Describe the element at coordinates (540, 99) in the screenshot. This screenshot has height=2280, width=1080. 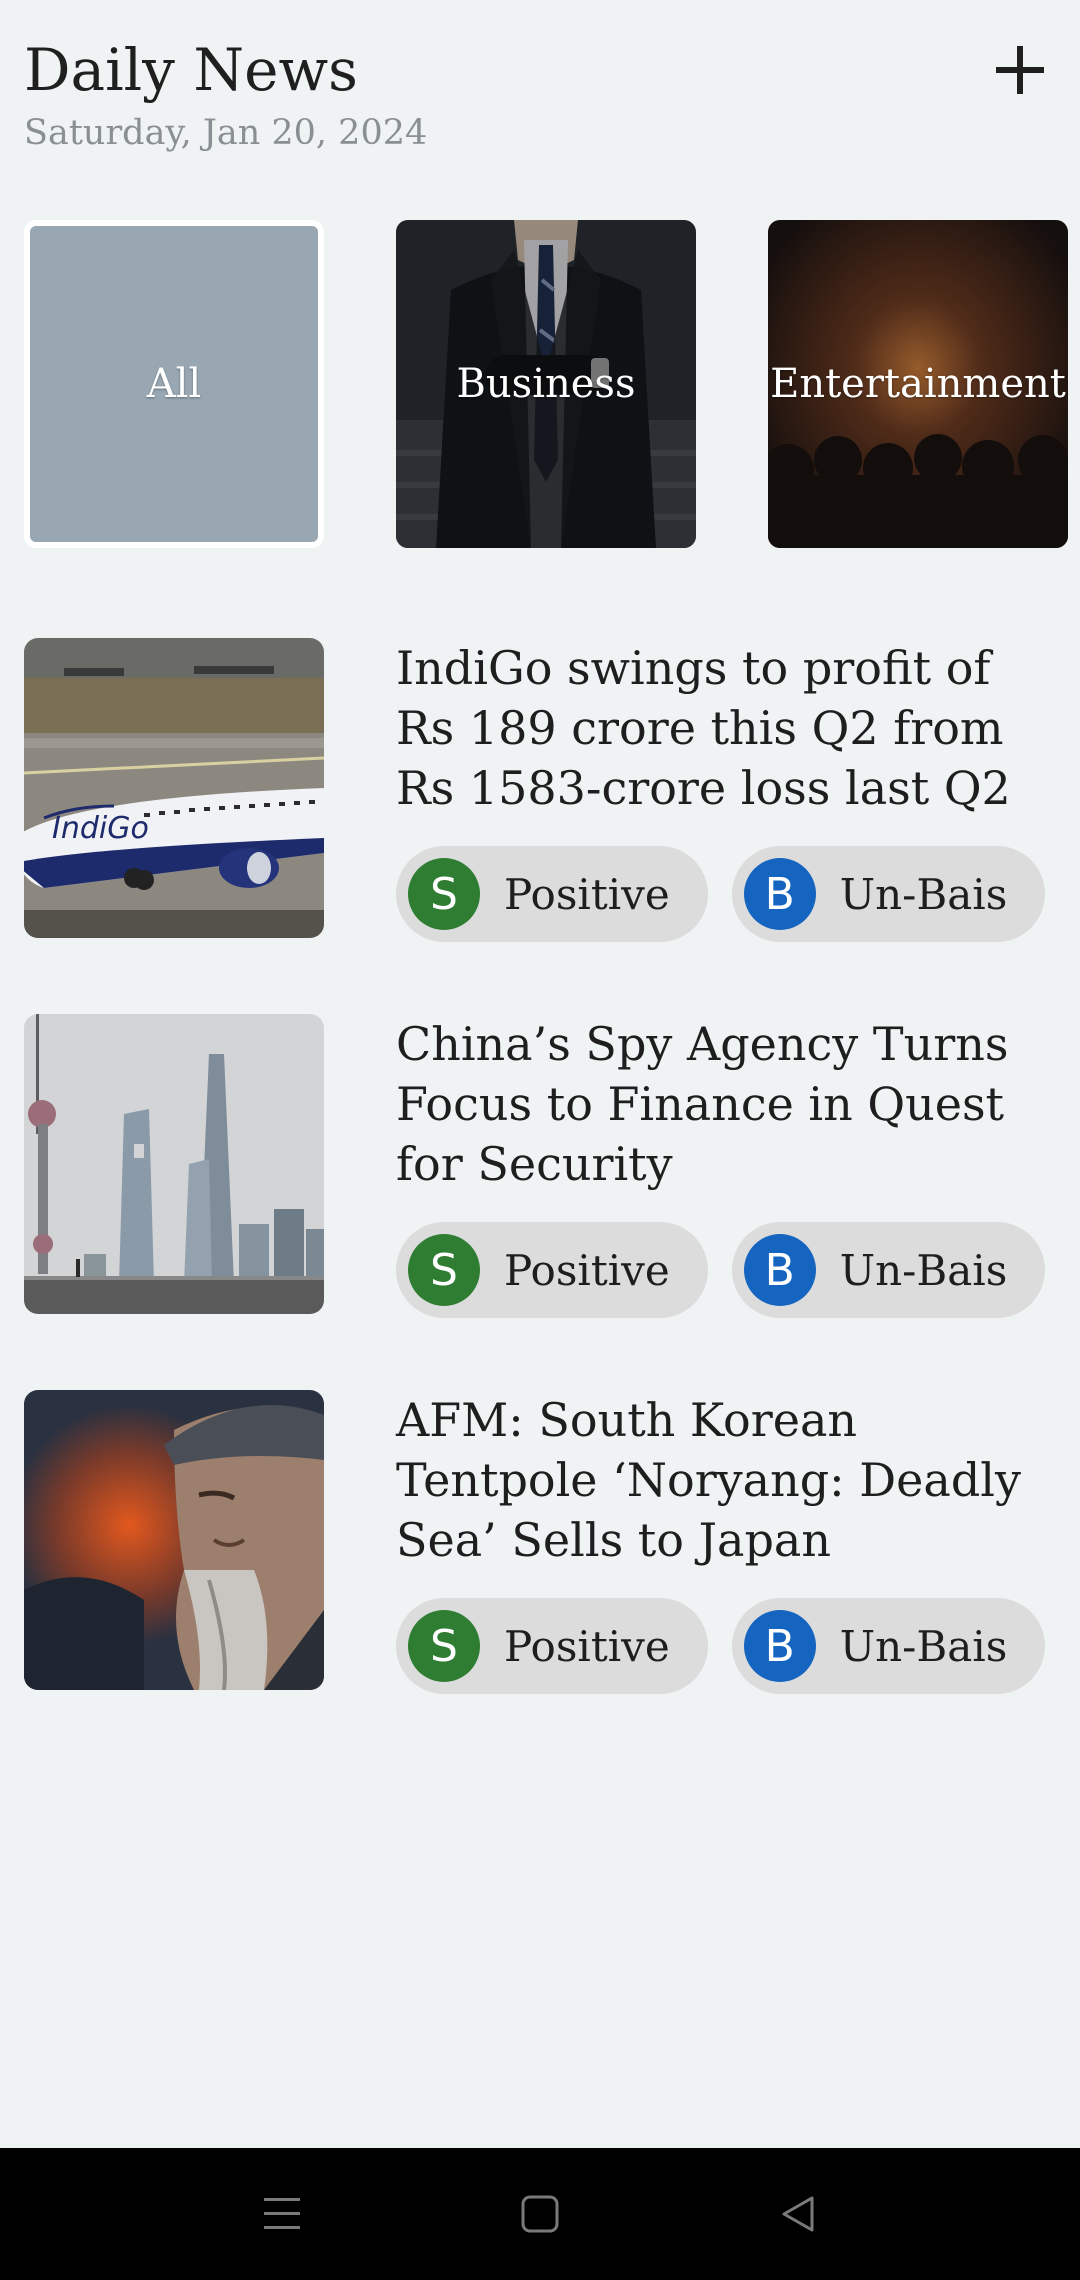
I see `app-header: Daily News Saturday, Jan 20, 2024` at that location.